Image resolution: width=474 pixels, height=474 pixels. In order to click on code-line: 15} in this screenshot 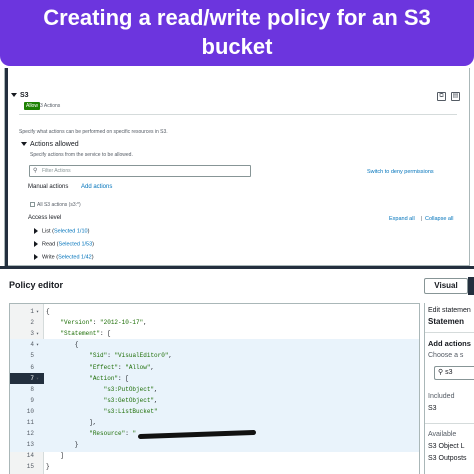, I will do `click(214, 467)`.